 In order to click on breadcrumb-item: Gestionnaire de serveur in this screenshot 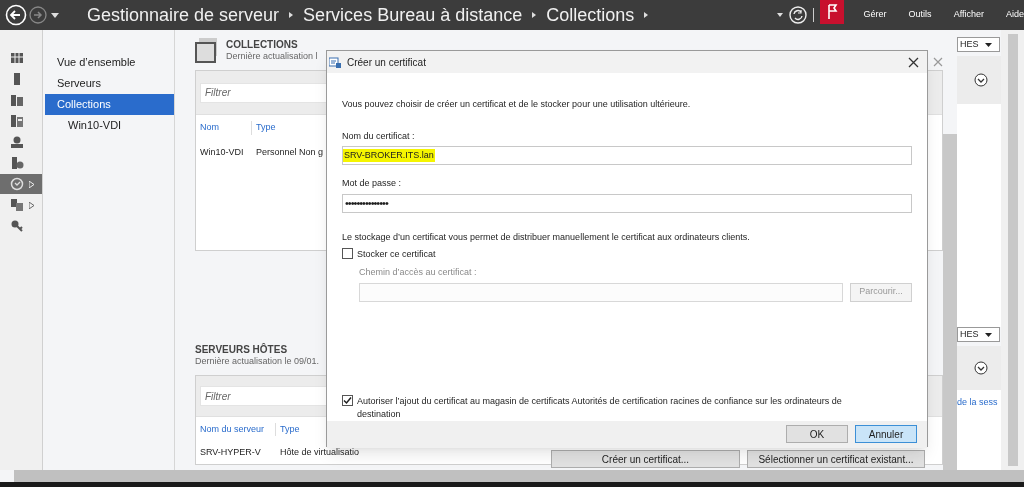, I will do `click(183, 15)`.